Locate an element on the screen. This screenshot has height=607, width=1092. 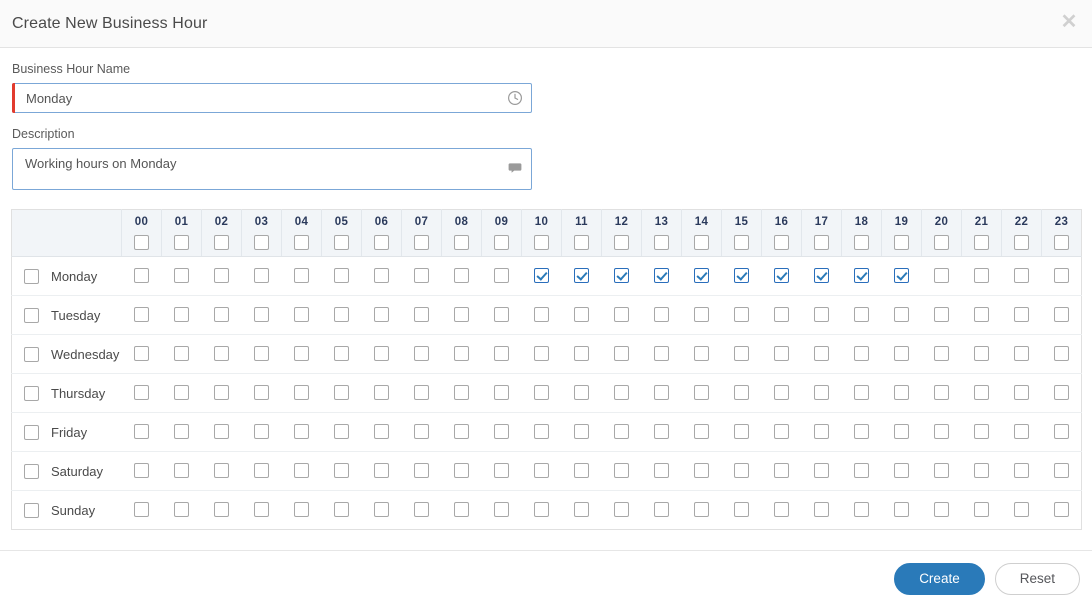
reset-button: Reset is located at coordinates (1037, 579).